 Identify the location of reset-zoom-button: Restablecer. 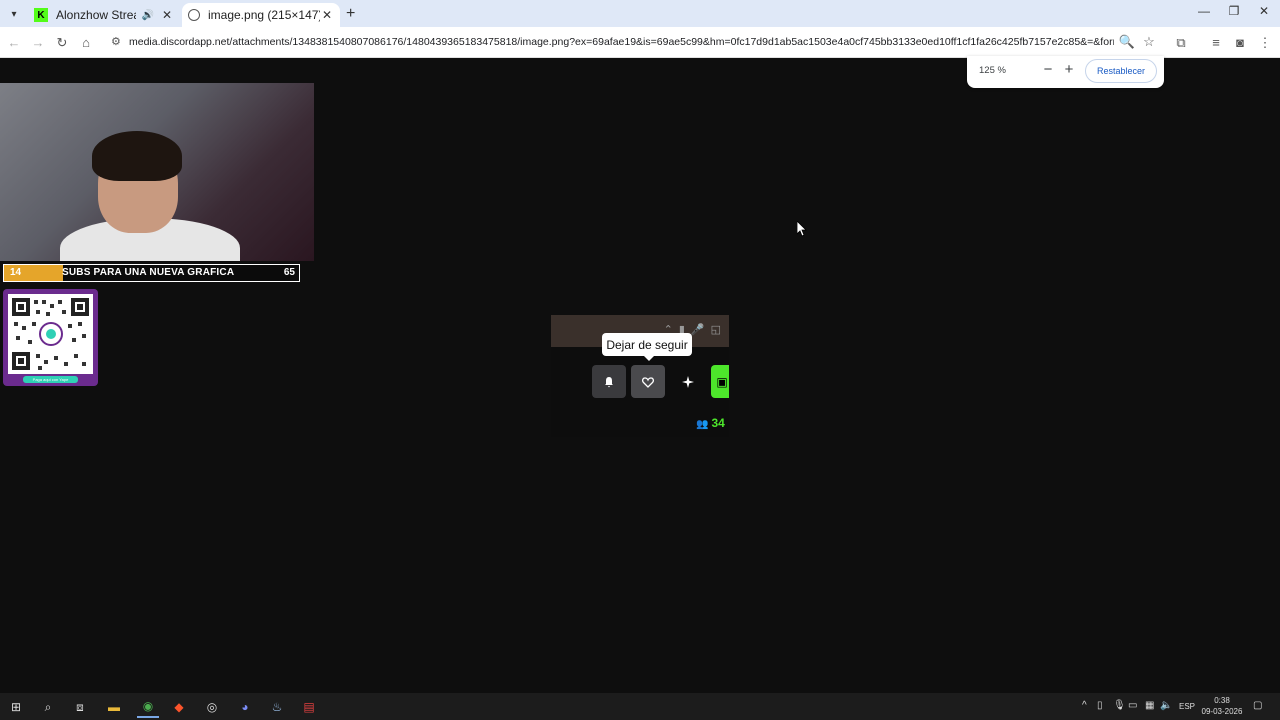
(1121, 71).